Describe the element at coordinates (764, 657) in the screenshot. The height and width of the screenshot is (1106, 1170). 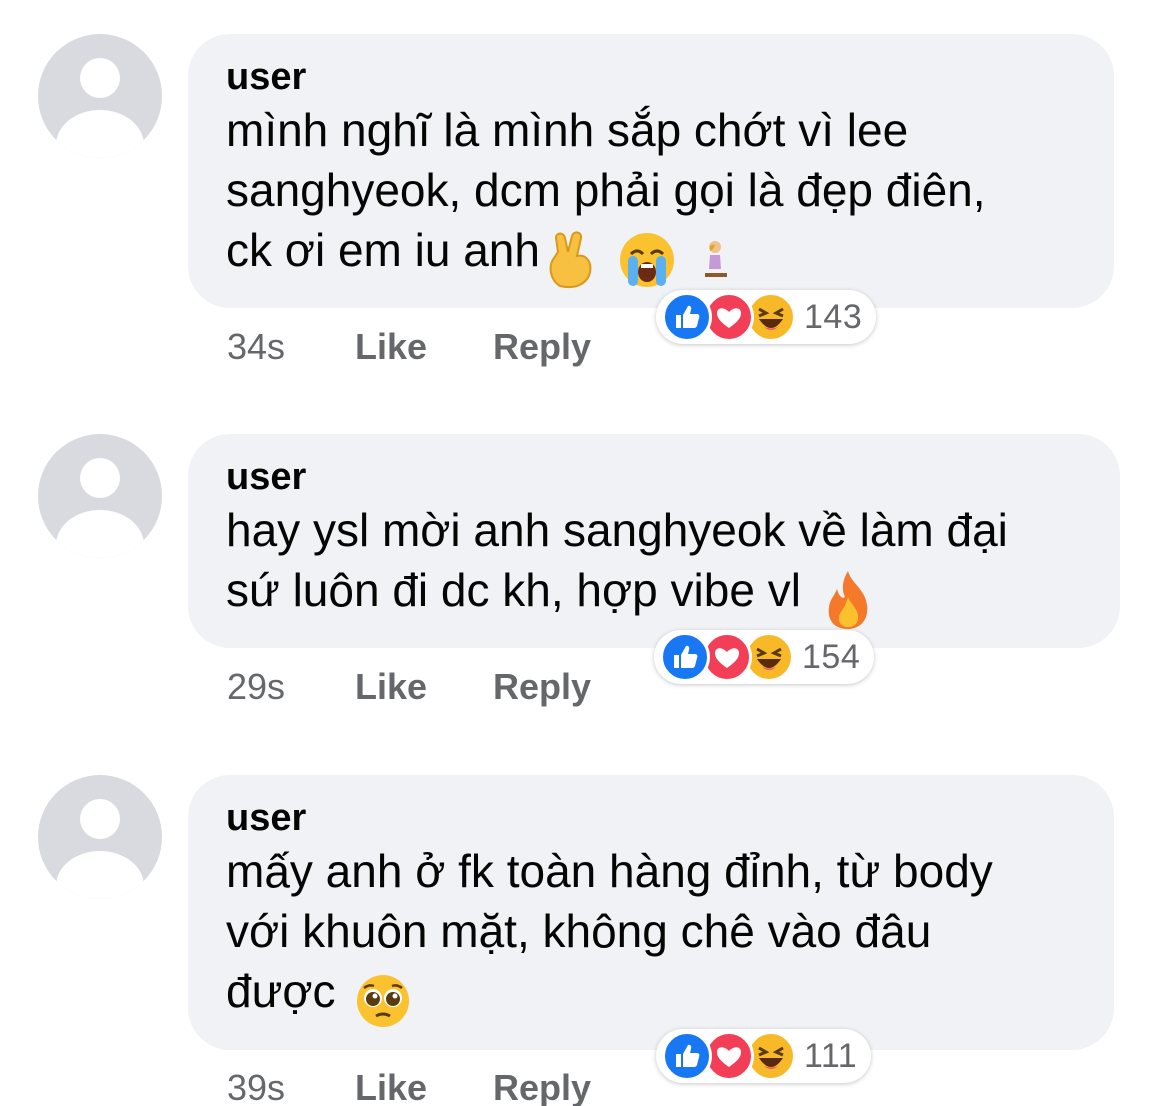
I see `reactions-summary: 154` at that location.